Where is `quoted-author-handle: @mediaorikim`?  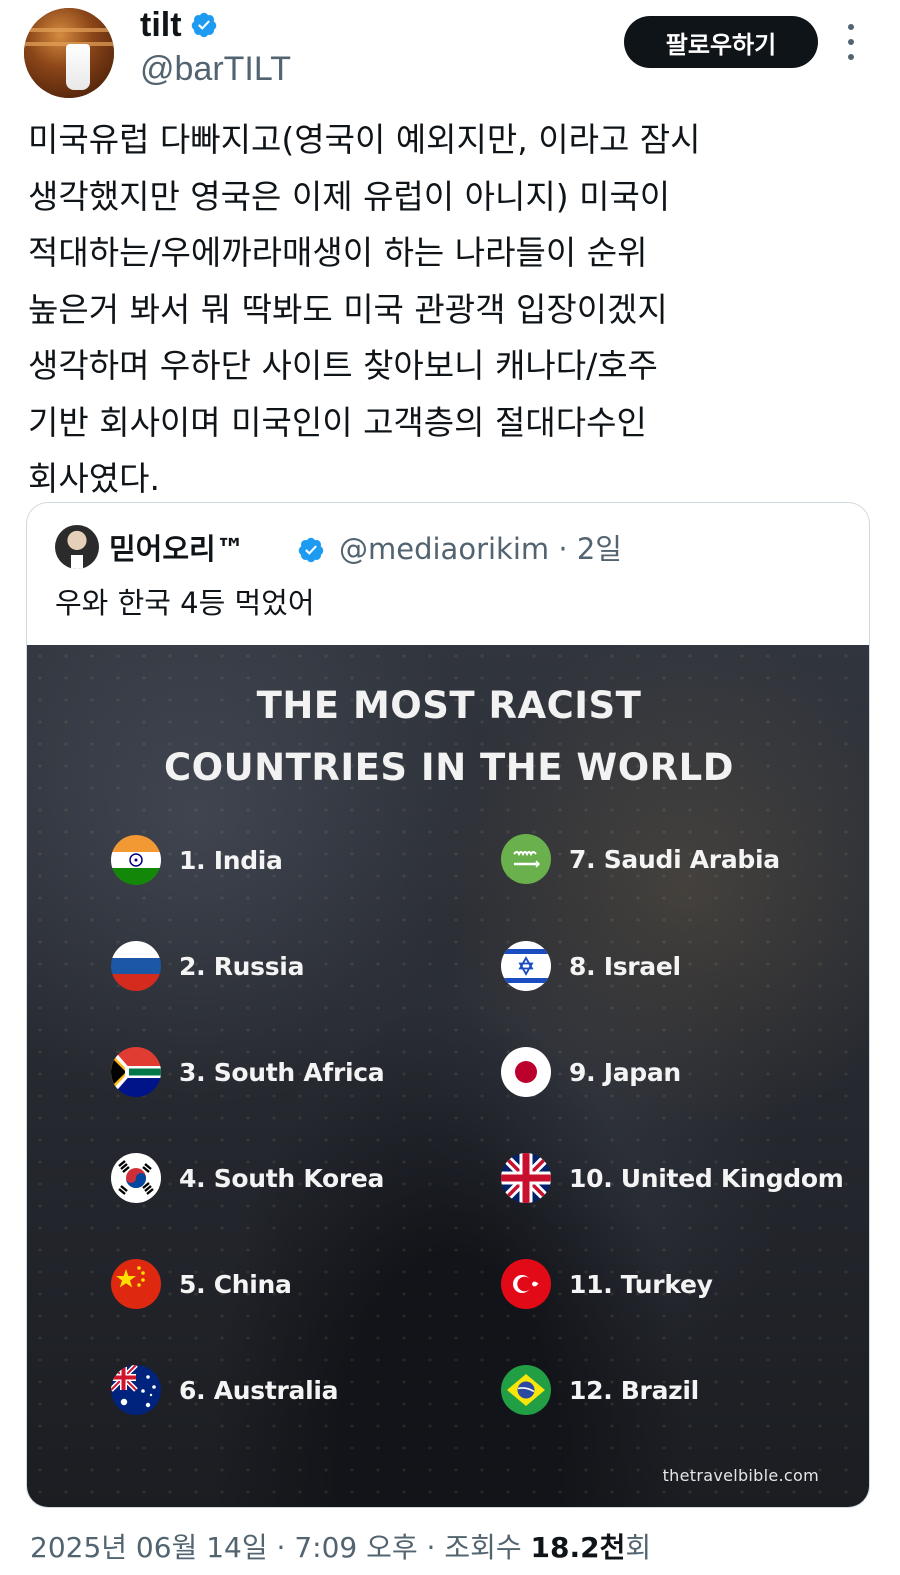 quoted-author-handle: @mediaorikim is located at coordinates (444, 549).